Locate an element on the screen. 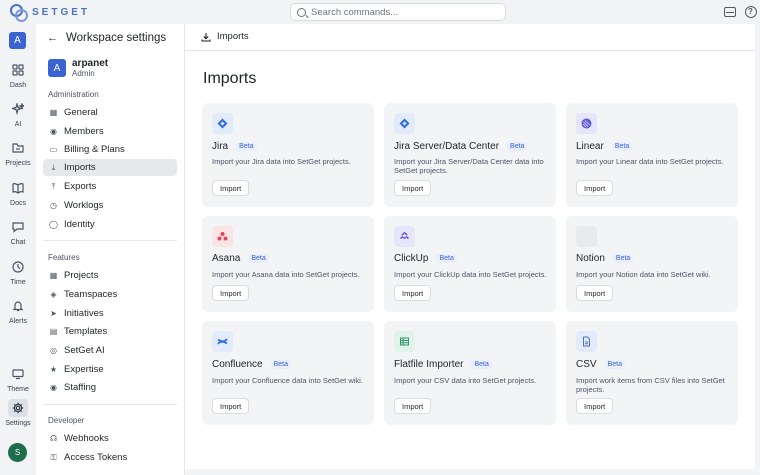 The height and width of the screenshot is (475, 760). card-title: Flatfile Importer is located at coordinates (429, 364).